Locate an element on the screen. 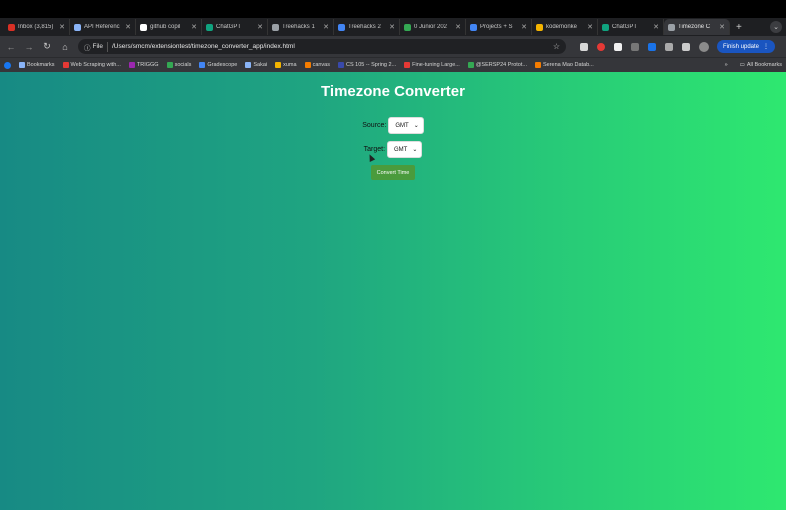  bookmark-item: Bookmarks is located at coordinates (37, 65).